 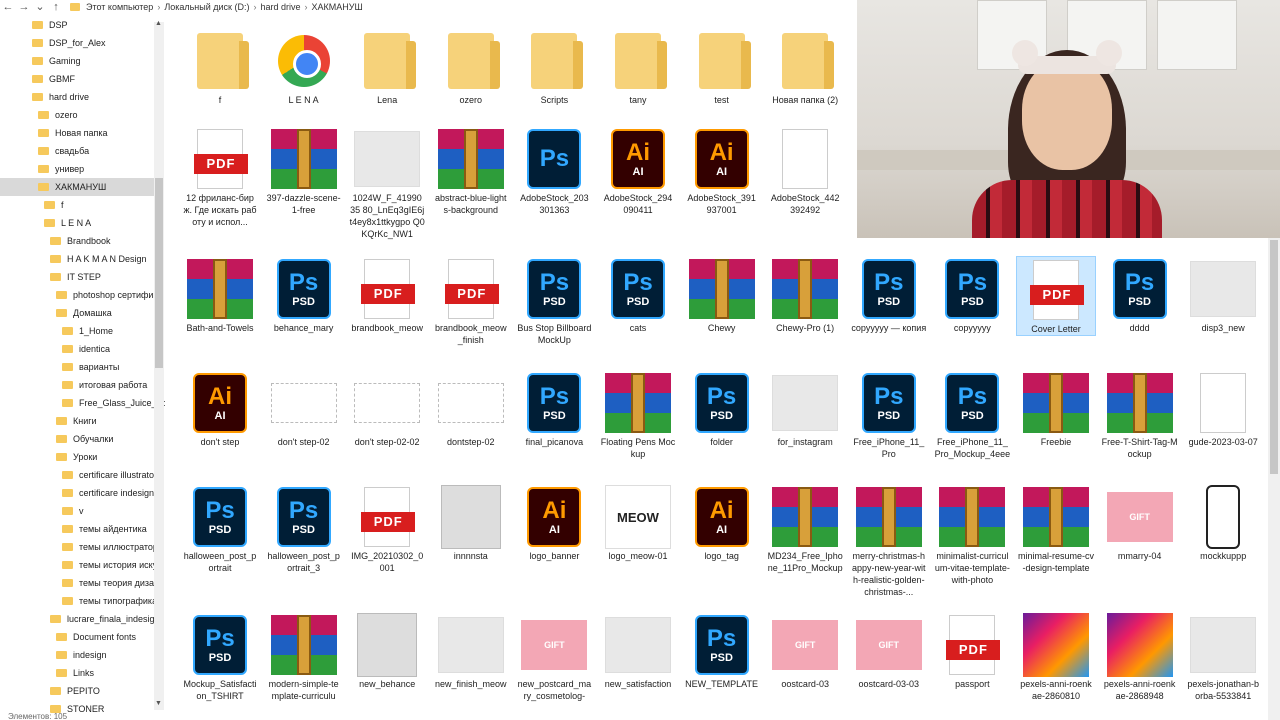 I want to click on file-item: Новая папка (2), so click(x=805, y=67).